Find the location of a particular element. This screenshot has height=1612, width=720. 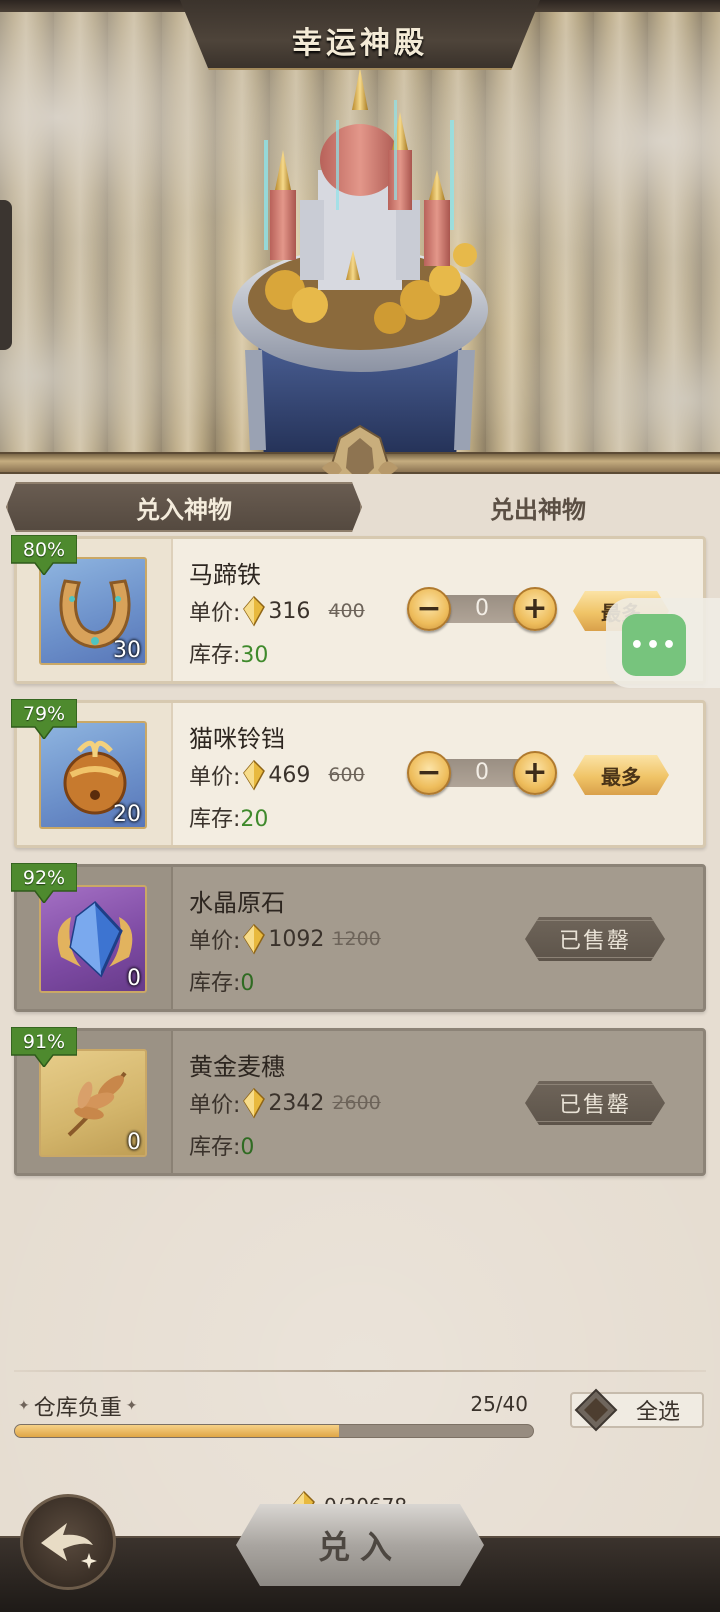

price-row: 单价: 316 400 is located at coordinates (277, 611).